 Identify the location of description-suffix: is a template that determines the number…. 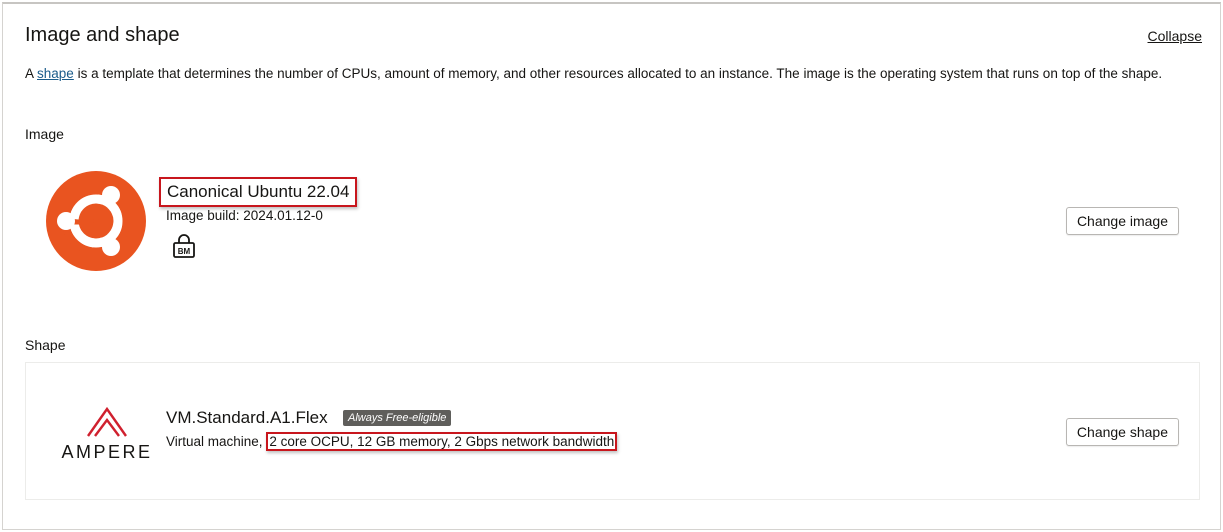
(618, 73).